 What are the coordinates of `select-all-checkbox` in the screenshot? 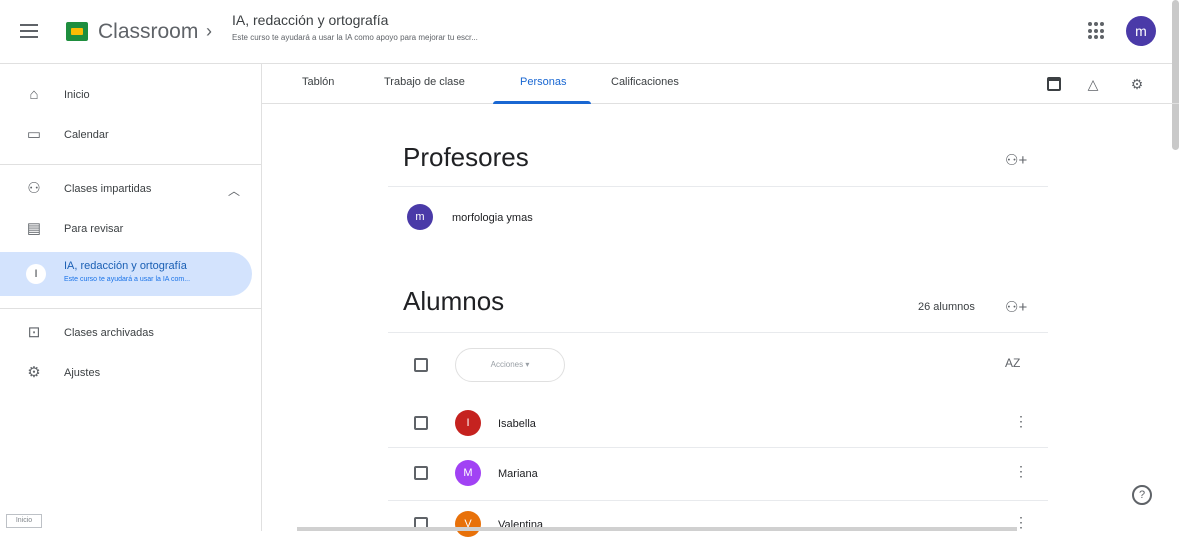 It's located at (421, 365).